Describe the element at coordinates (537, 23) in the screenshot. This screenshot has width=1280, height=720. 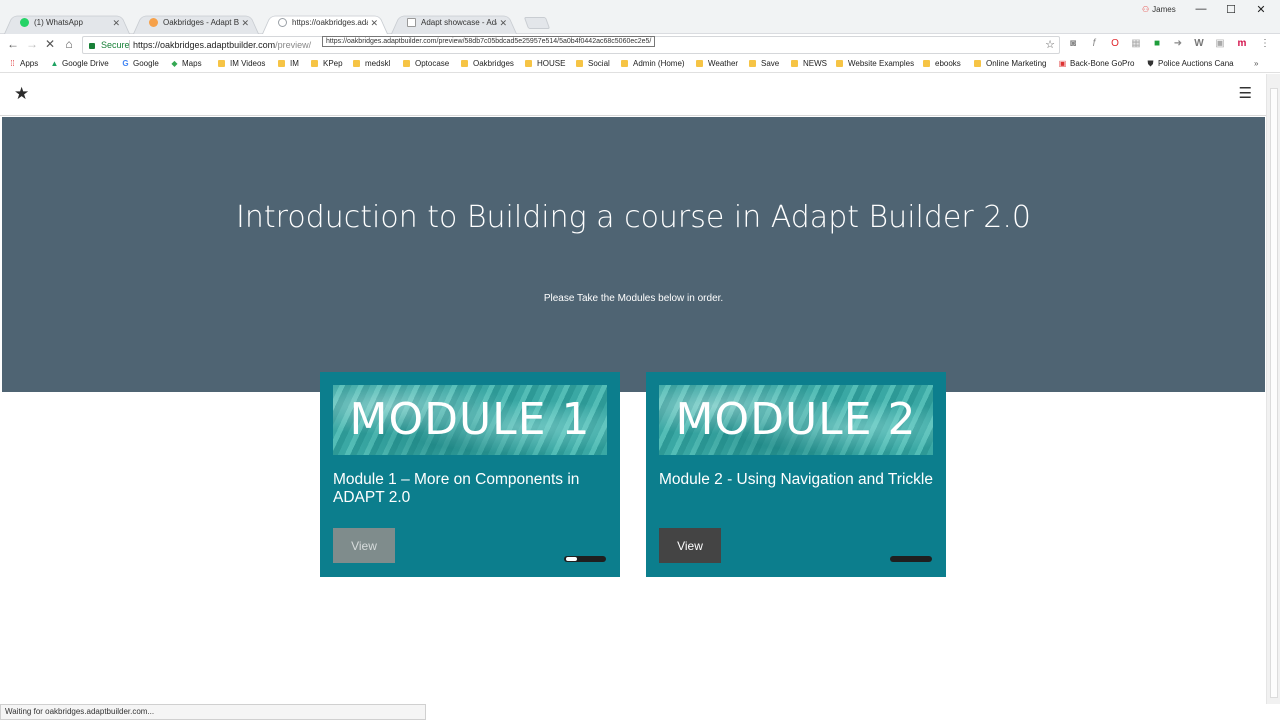
I see `new-tab-button` at that location.